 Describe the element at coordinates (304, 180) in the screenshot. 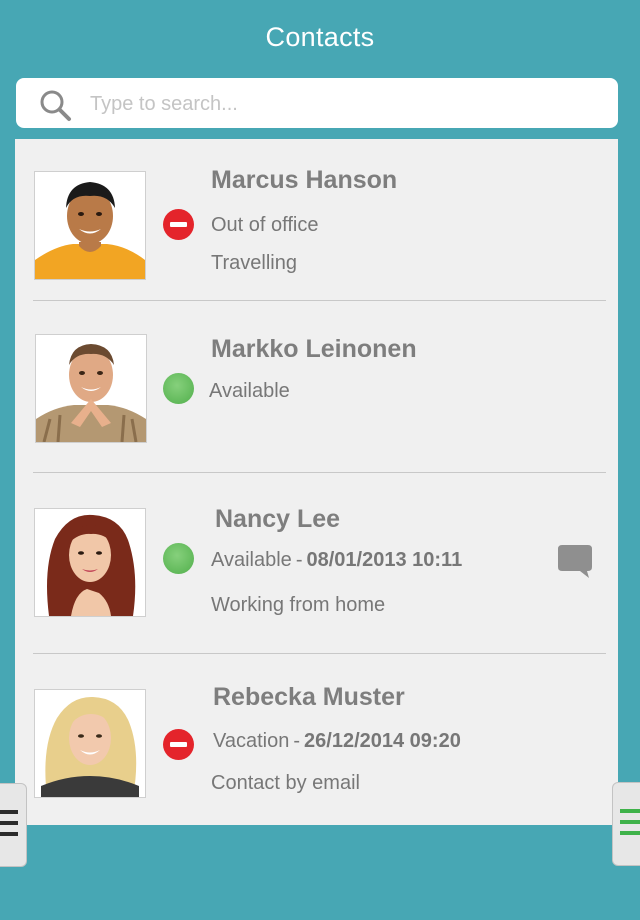

I see `contact-name: Marcus Hanson` at that location.